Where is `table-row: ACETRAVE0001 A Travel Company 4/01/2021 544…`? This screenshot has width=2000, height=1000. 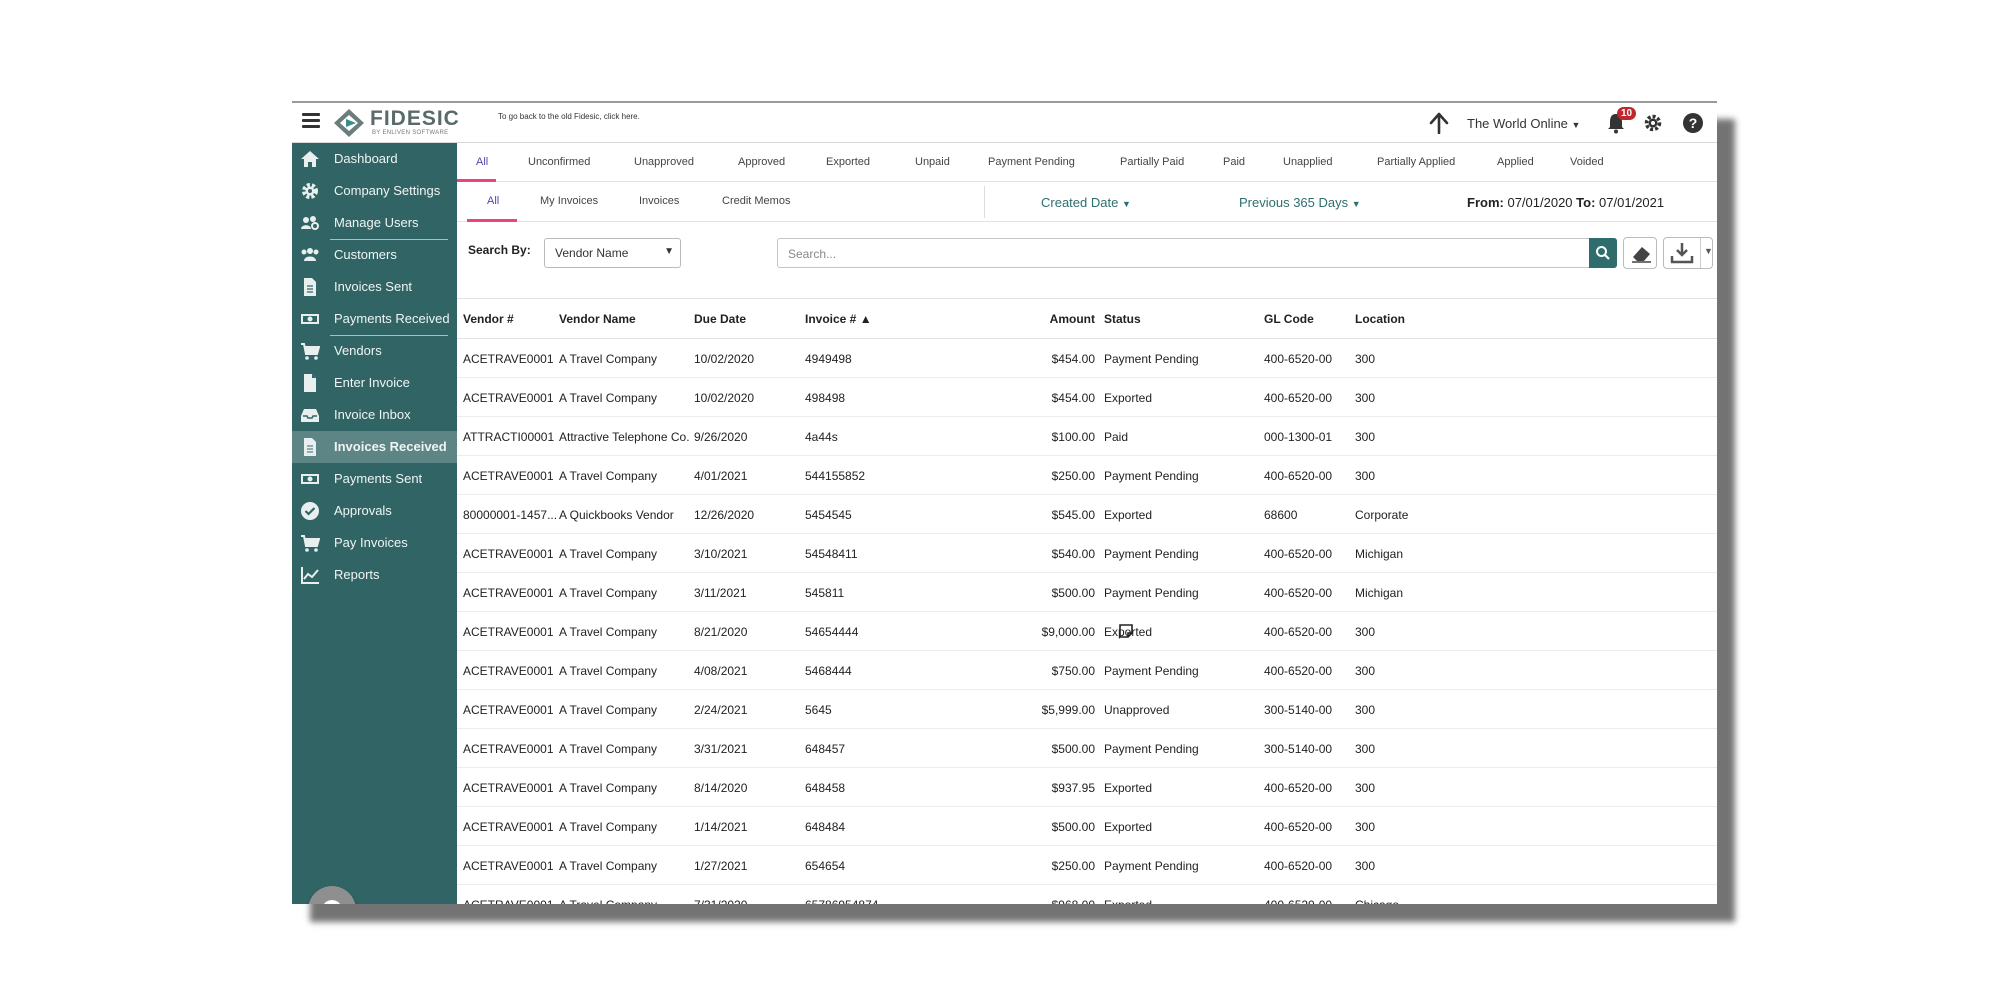 table-row: ACETRAVE0001 A Travel Company 4/01/2021 544… is located at coordinates (1087, 475).